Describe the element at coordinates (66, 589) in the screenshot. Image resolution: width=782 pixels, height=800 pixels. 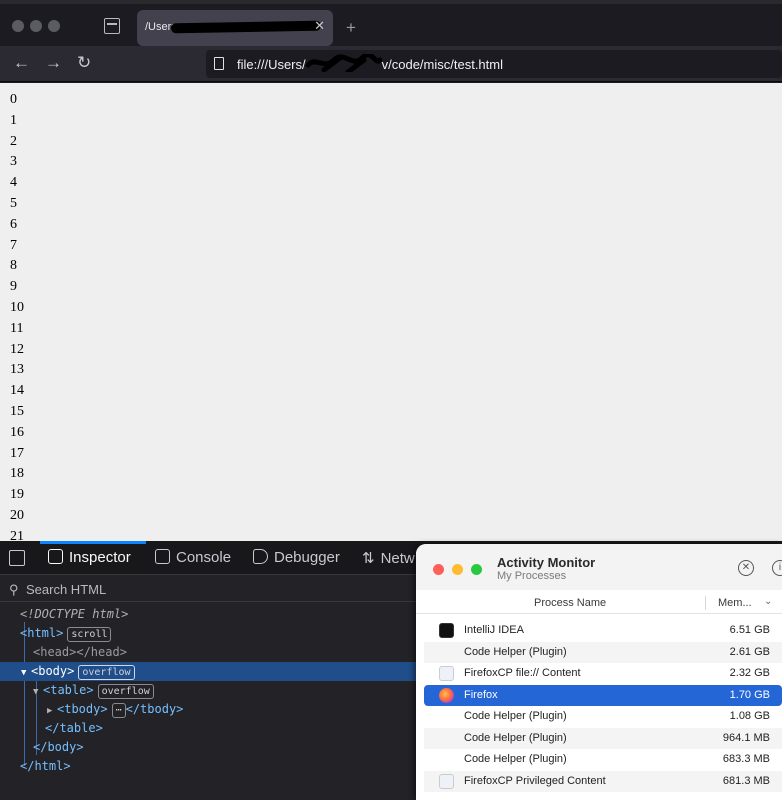
I see `search-input: Search HTML` at that location.